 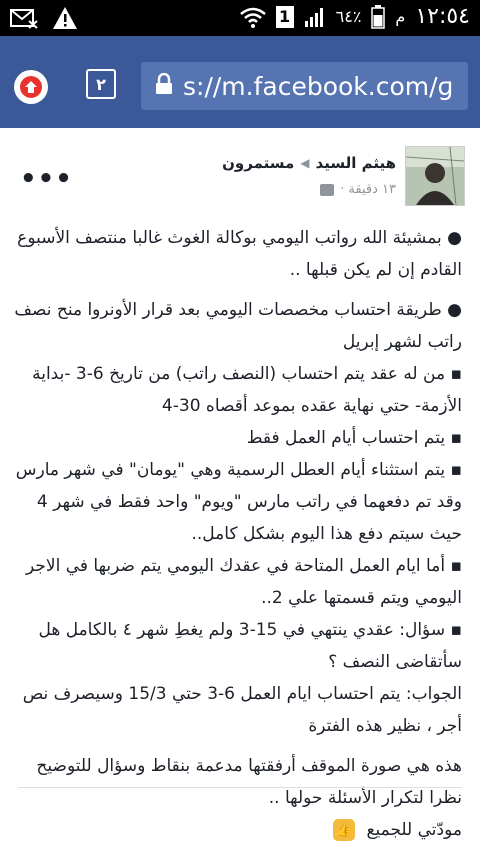 What do you see at coordinates (356, 163) in the screenshot?
I see `author-name: هيثم السيد` at bounding box center [356, 163].